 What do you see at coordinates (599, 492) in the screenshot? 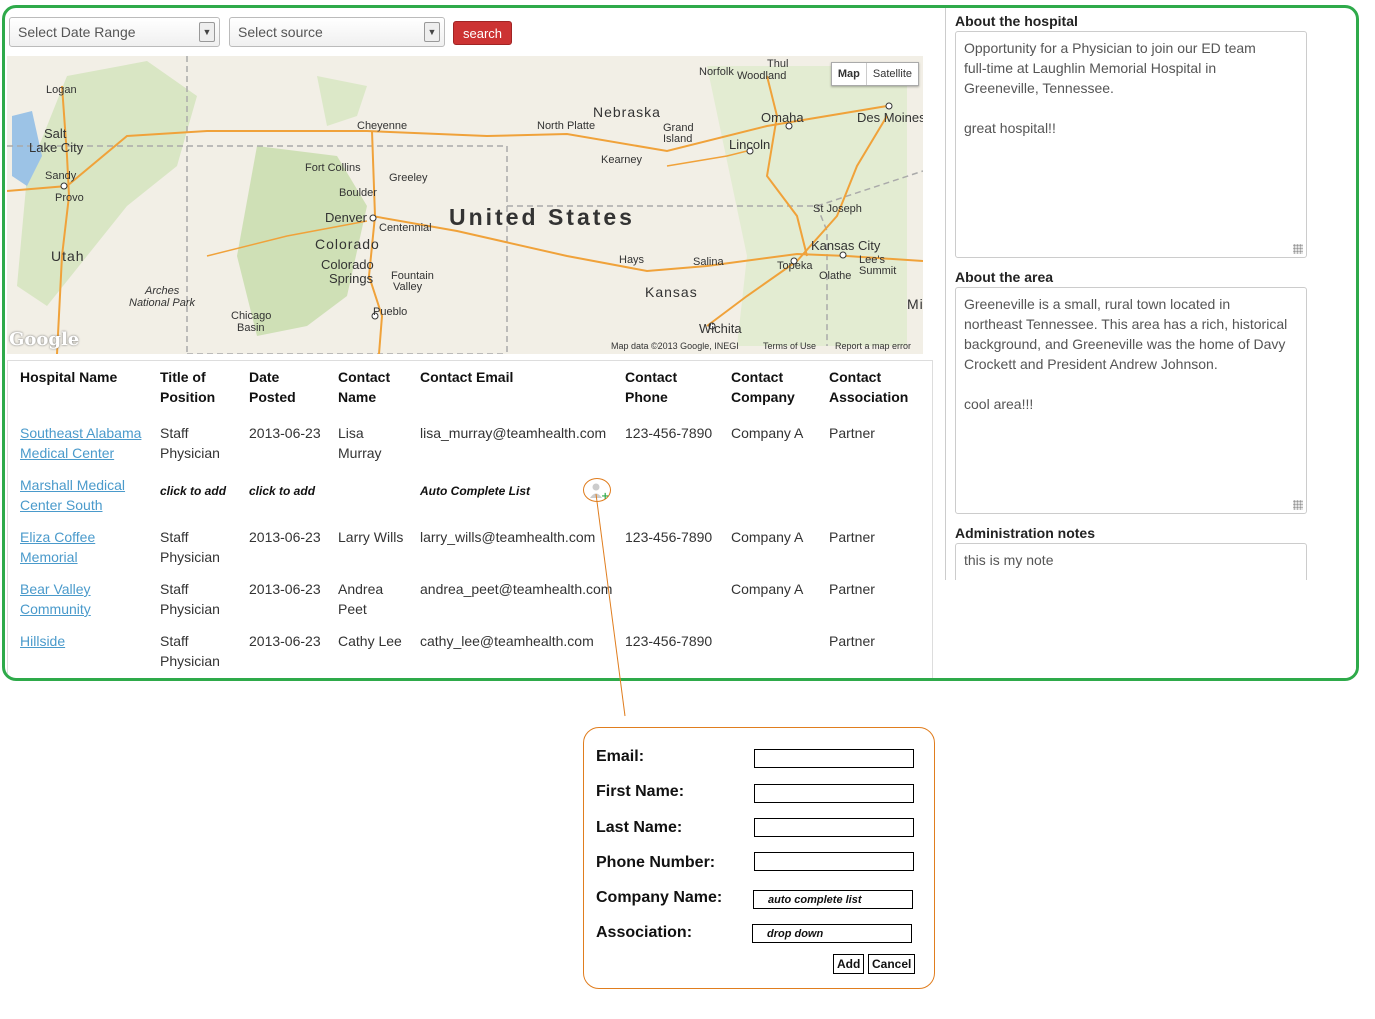
I see `add-user-icon: +` at bounding box center [599, 492].